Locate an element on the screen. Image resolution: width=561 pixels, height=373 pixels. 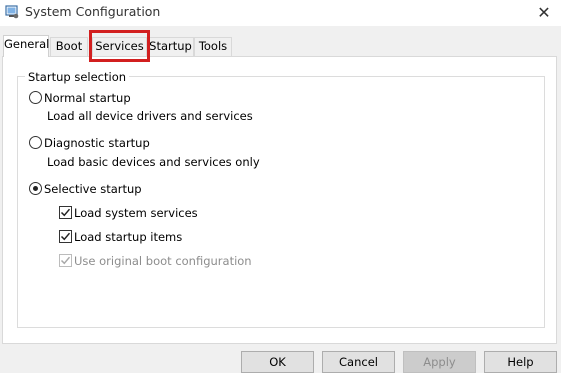
tab-startup: Startup is located at coordinates (170, 46).